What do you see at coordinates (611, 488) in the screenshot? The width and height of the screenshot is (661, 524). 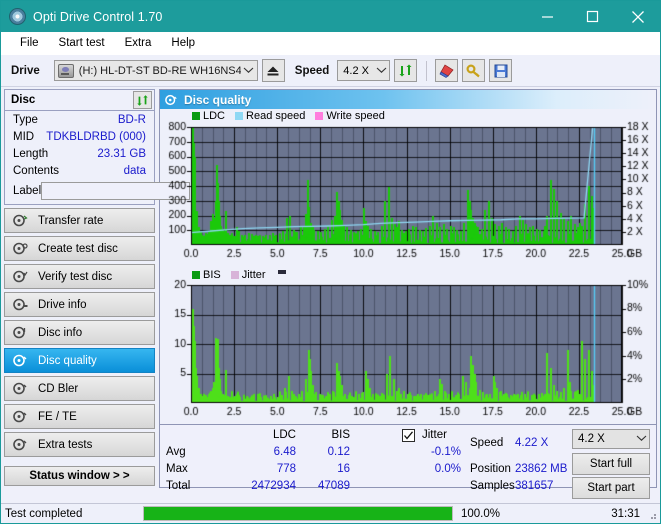 I see `start-part-button: Start part` at bounding box center [611, 488].